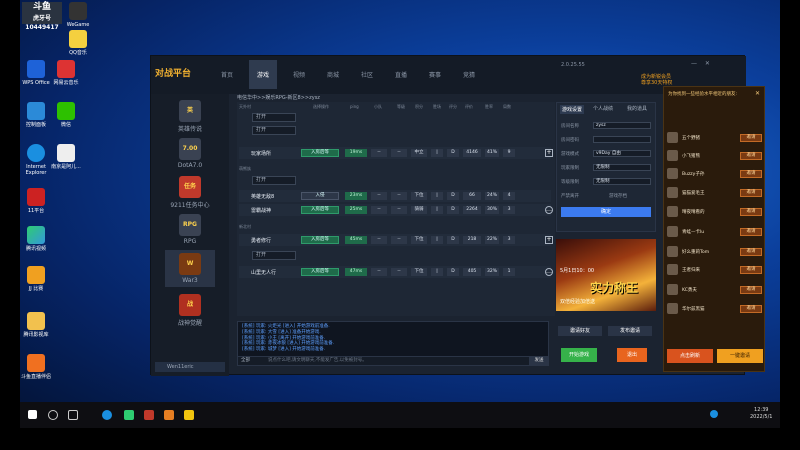 This screenshot has width=800, height=450. Describe the element at coordinates (469, 74) in the screenshot. I see `nav-guess: 竞猜` at that location.